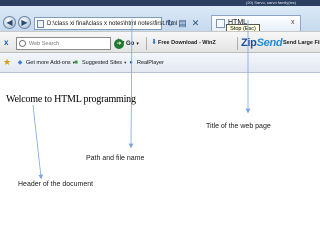 The width and height of the screenshot is (320, 240). What do you see at coordinates (137, 44) in the screenshot?
I see `go-dropdown-icon: ▾` at bounding box center [137, 44].